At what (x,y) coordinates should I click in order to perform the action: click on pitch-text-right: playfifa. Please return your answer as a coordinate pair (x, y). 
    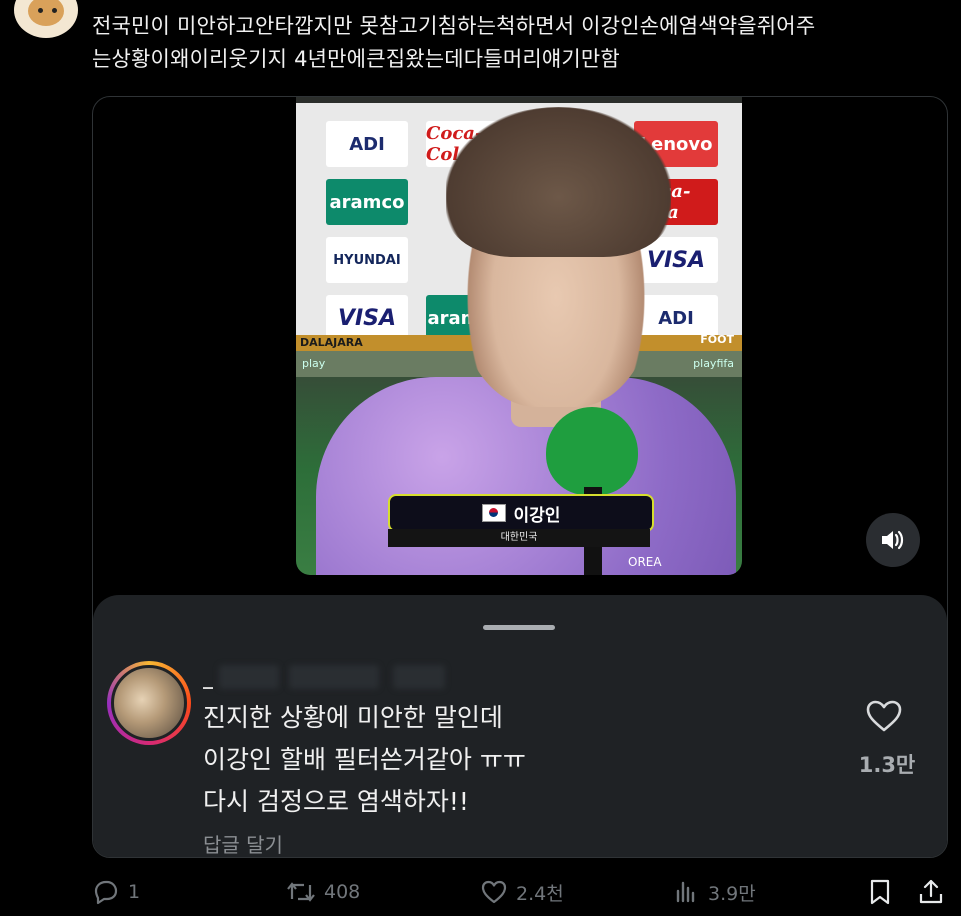
    Looking at the image, I should click on (713, 363).